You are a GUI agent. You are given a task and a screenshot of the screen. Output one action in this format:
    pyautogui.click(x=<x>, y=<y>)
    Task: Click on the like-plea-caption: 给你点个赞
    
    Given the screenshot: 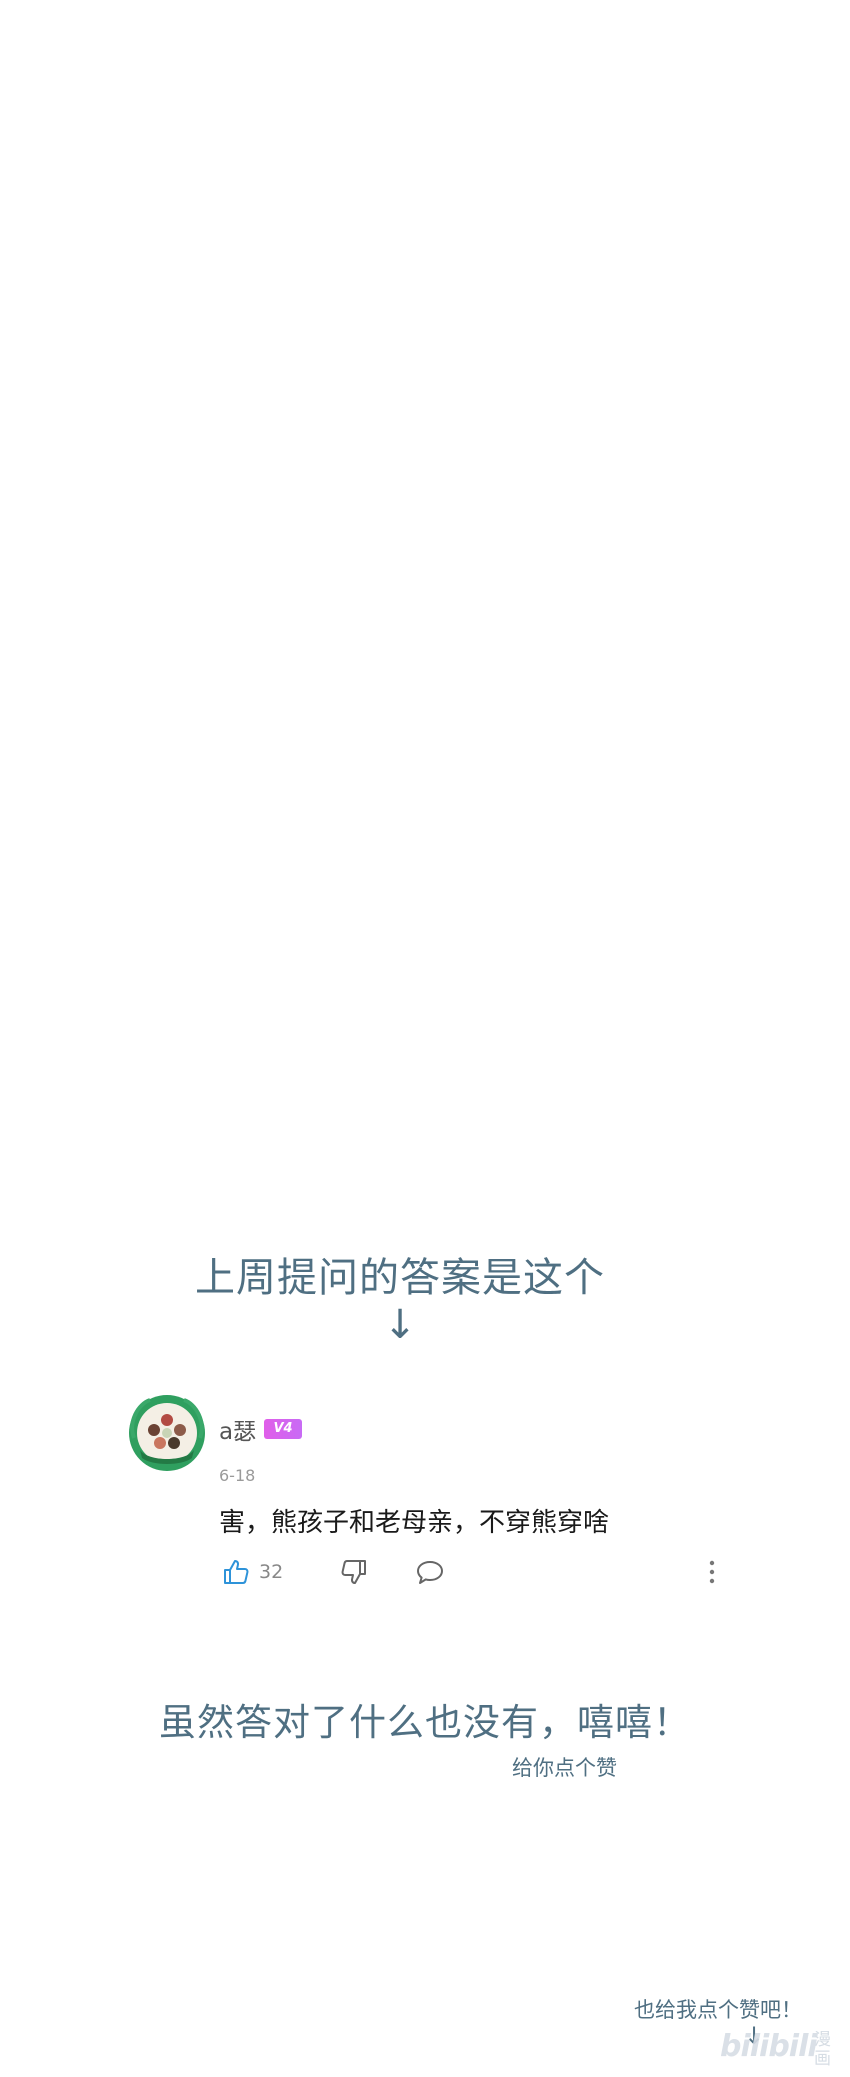 What is the action you would take?
    pyautogui.click(x=564, y=1768)
    